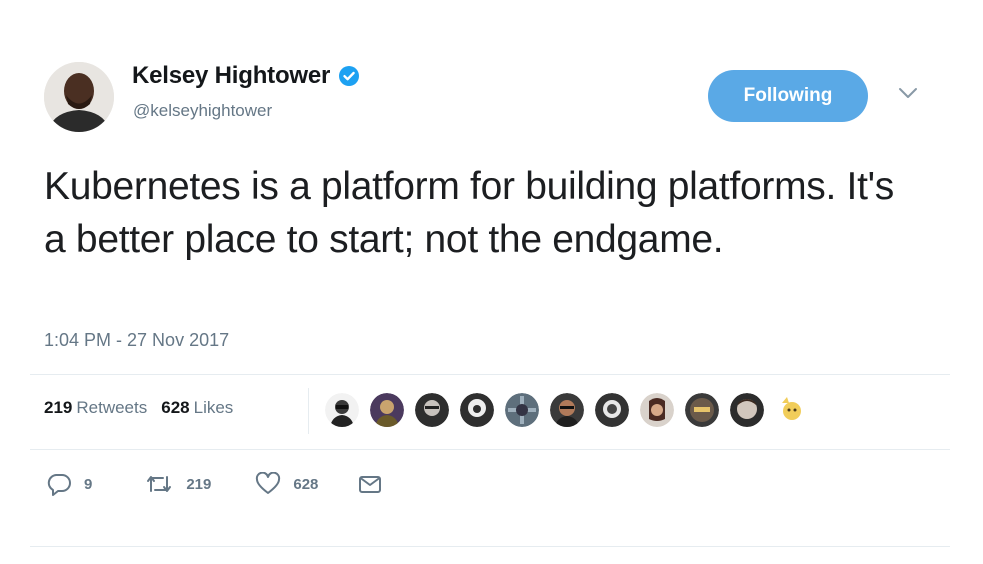 This screenshot has height=564, width=983. What do you see at coordinates (159, 484) in the screenshot?
I see `retweet-icon` at bounding box center [159, 484].